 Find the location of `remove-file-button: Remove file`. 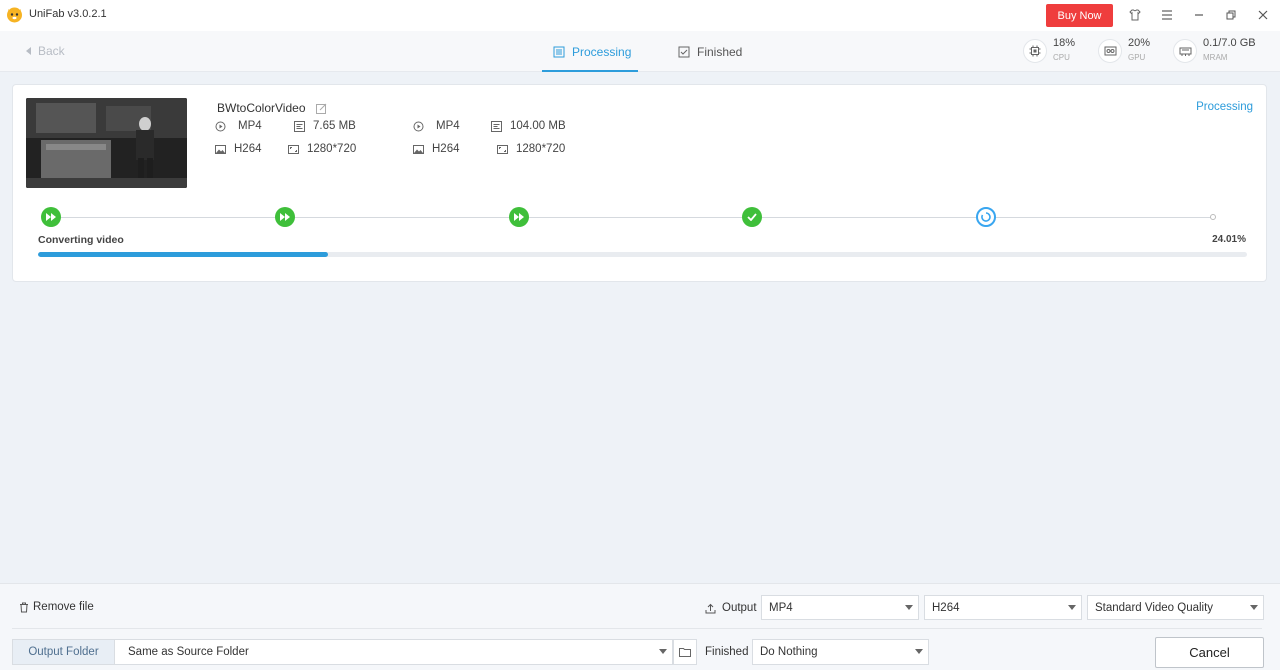

remove-file-button: Remove file is located at coordinates (56, 607).